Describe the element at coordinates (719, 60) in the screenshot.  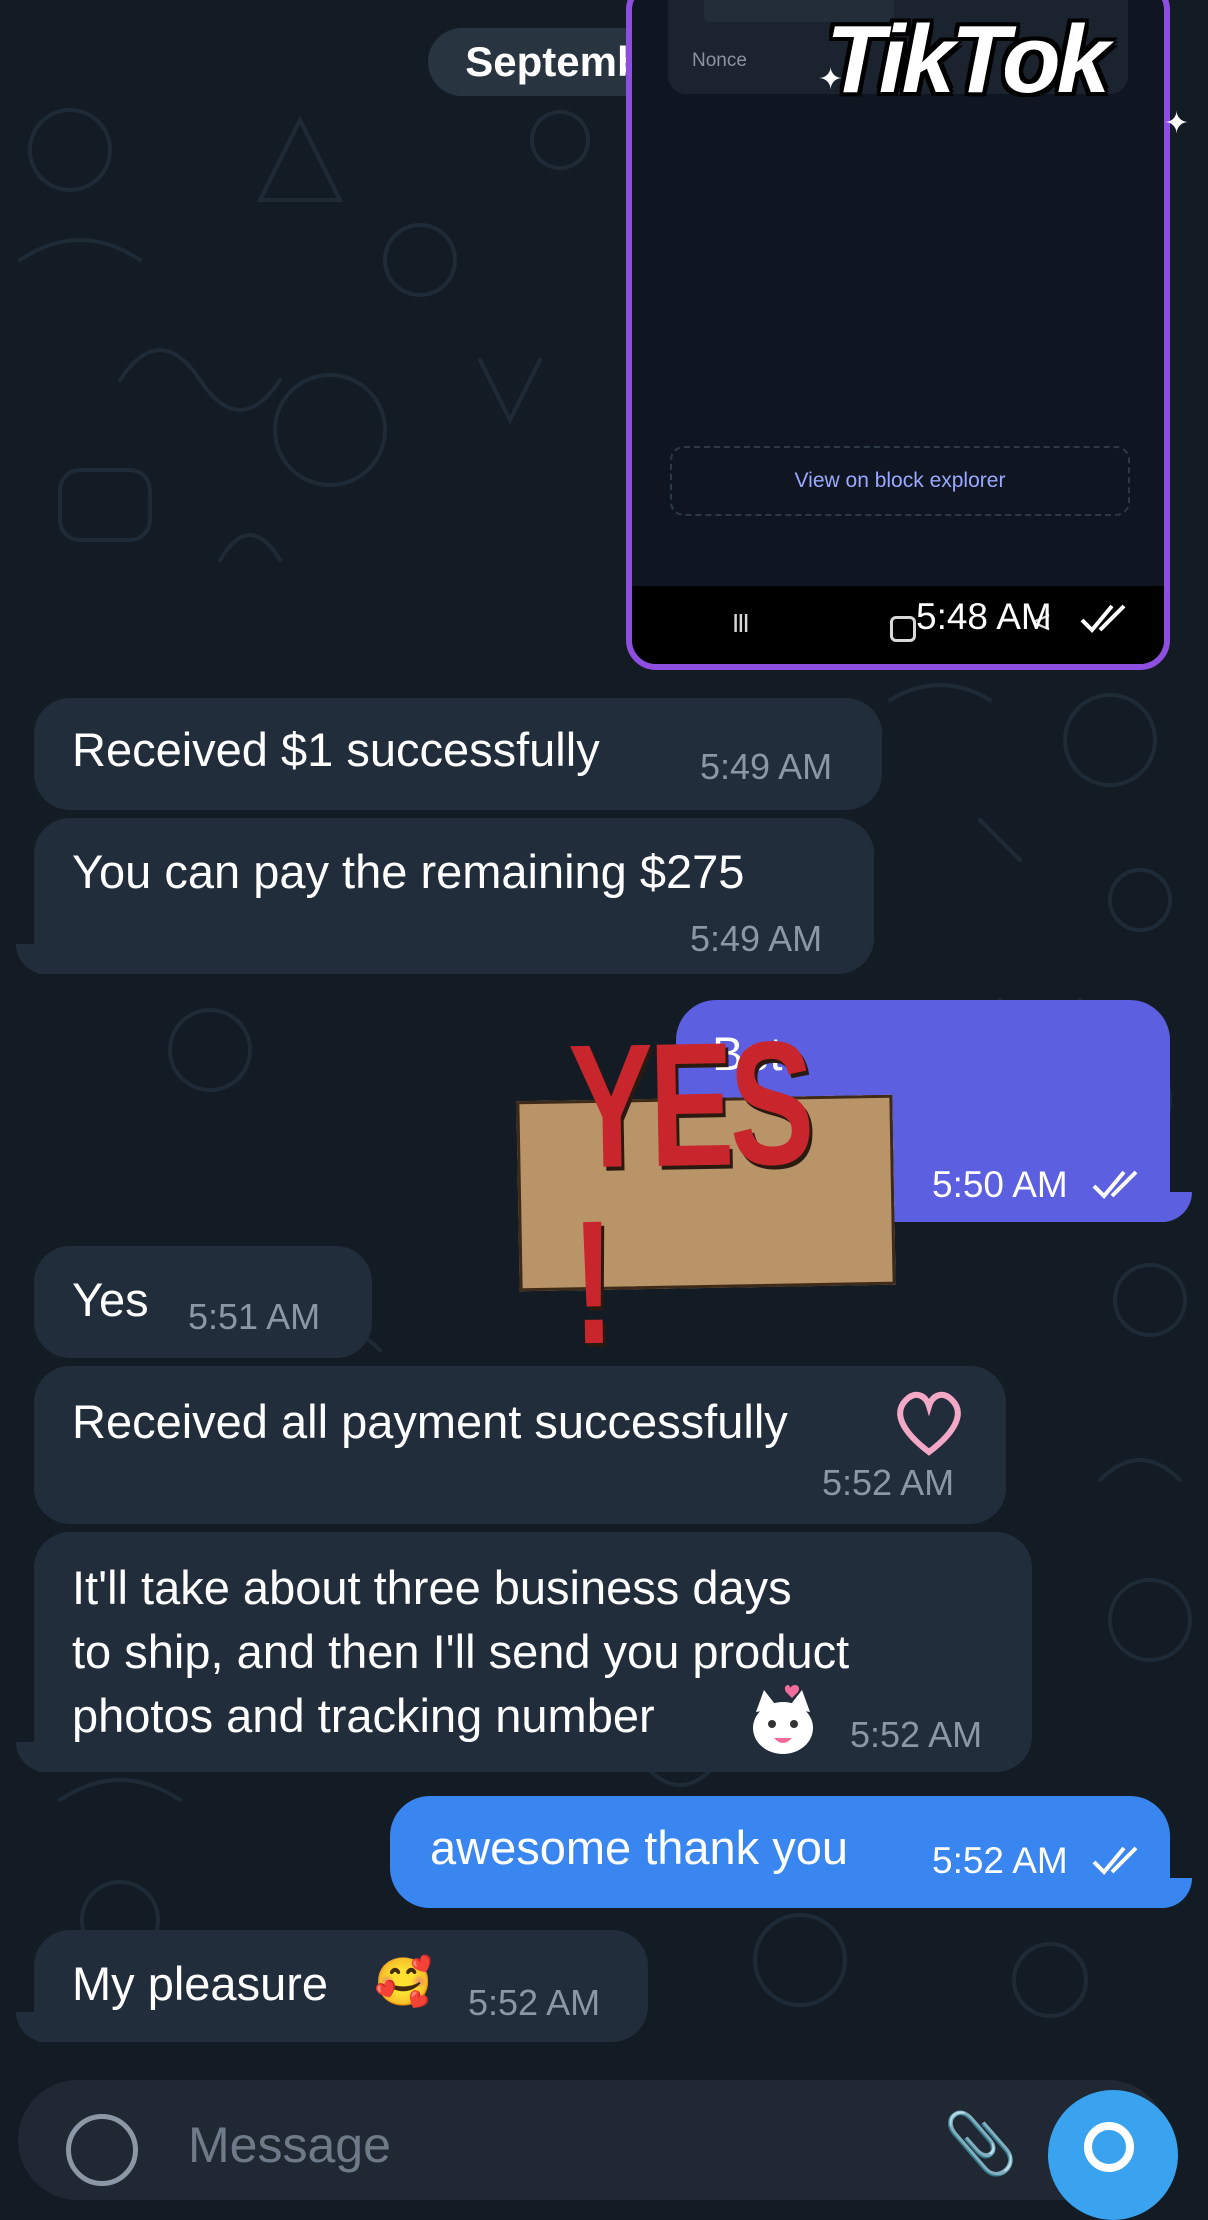
I see `nonce-label: Nonce` at that location.